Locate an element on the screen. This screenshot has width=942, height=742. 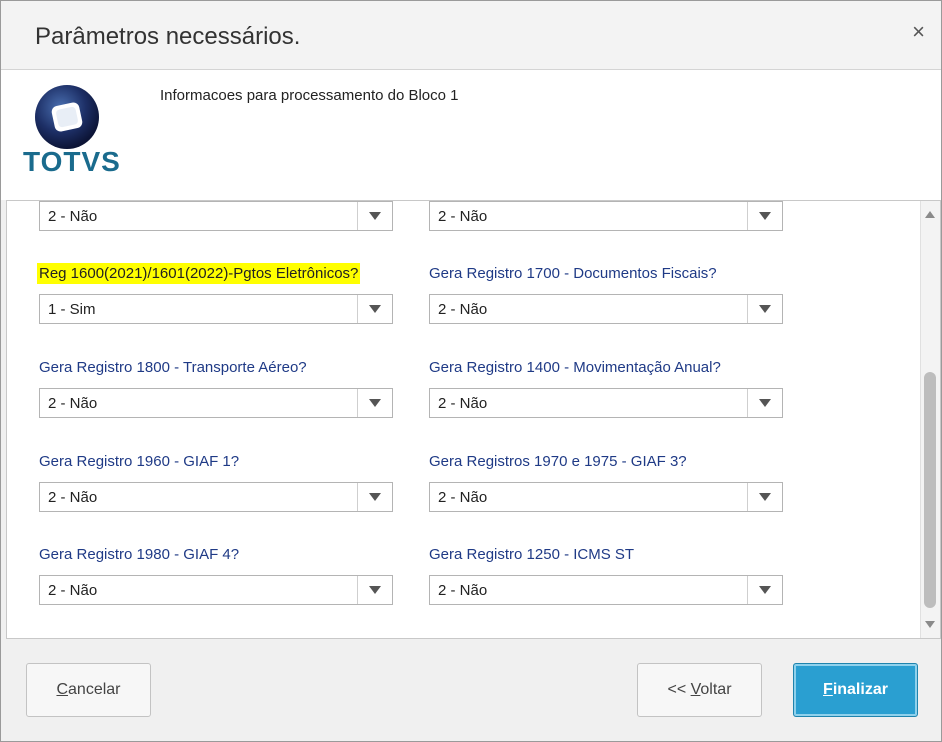
cancel-button: Cancelar is located at coordinates (88, 690).